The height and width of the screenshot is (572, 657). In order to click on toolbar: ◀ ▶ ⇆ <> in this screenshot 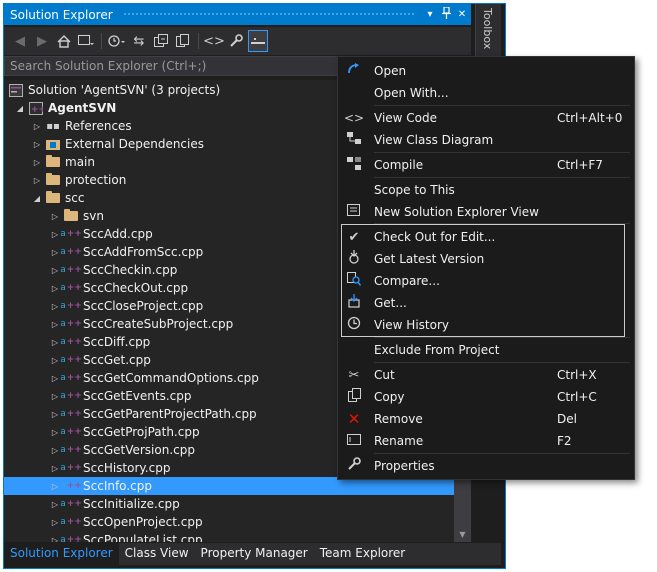, I will do `click(237, 41)`.